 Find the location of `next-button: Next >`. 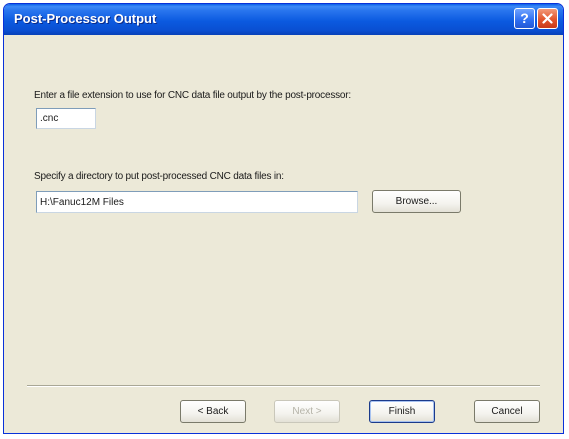

next-button: Next > is located at coordinates (307, 411).